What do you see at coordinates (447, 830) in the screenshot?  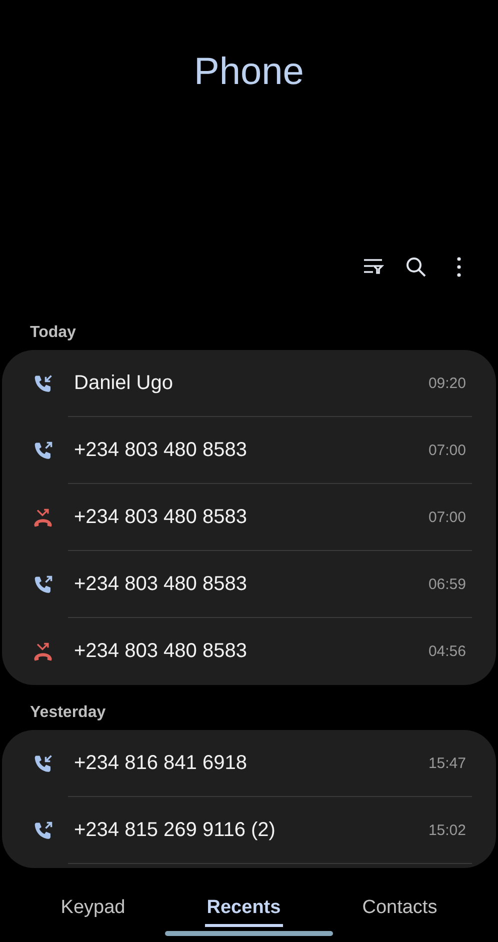 I see `call-time: 15:02` at bounding box center [447, 830].